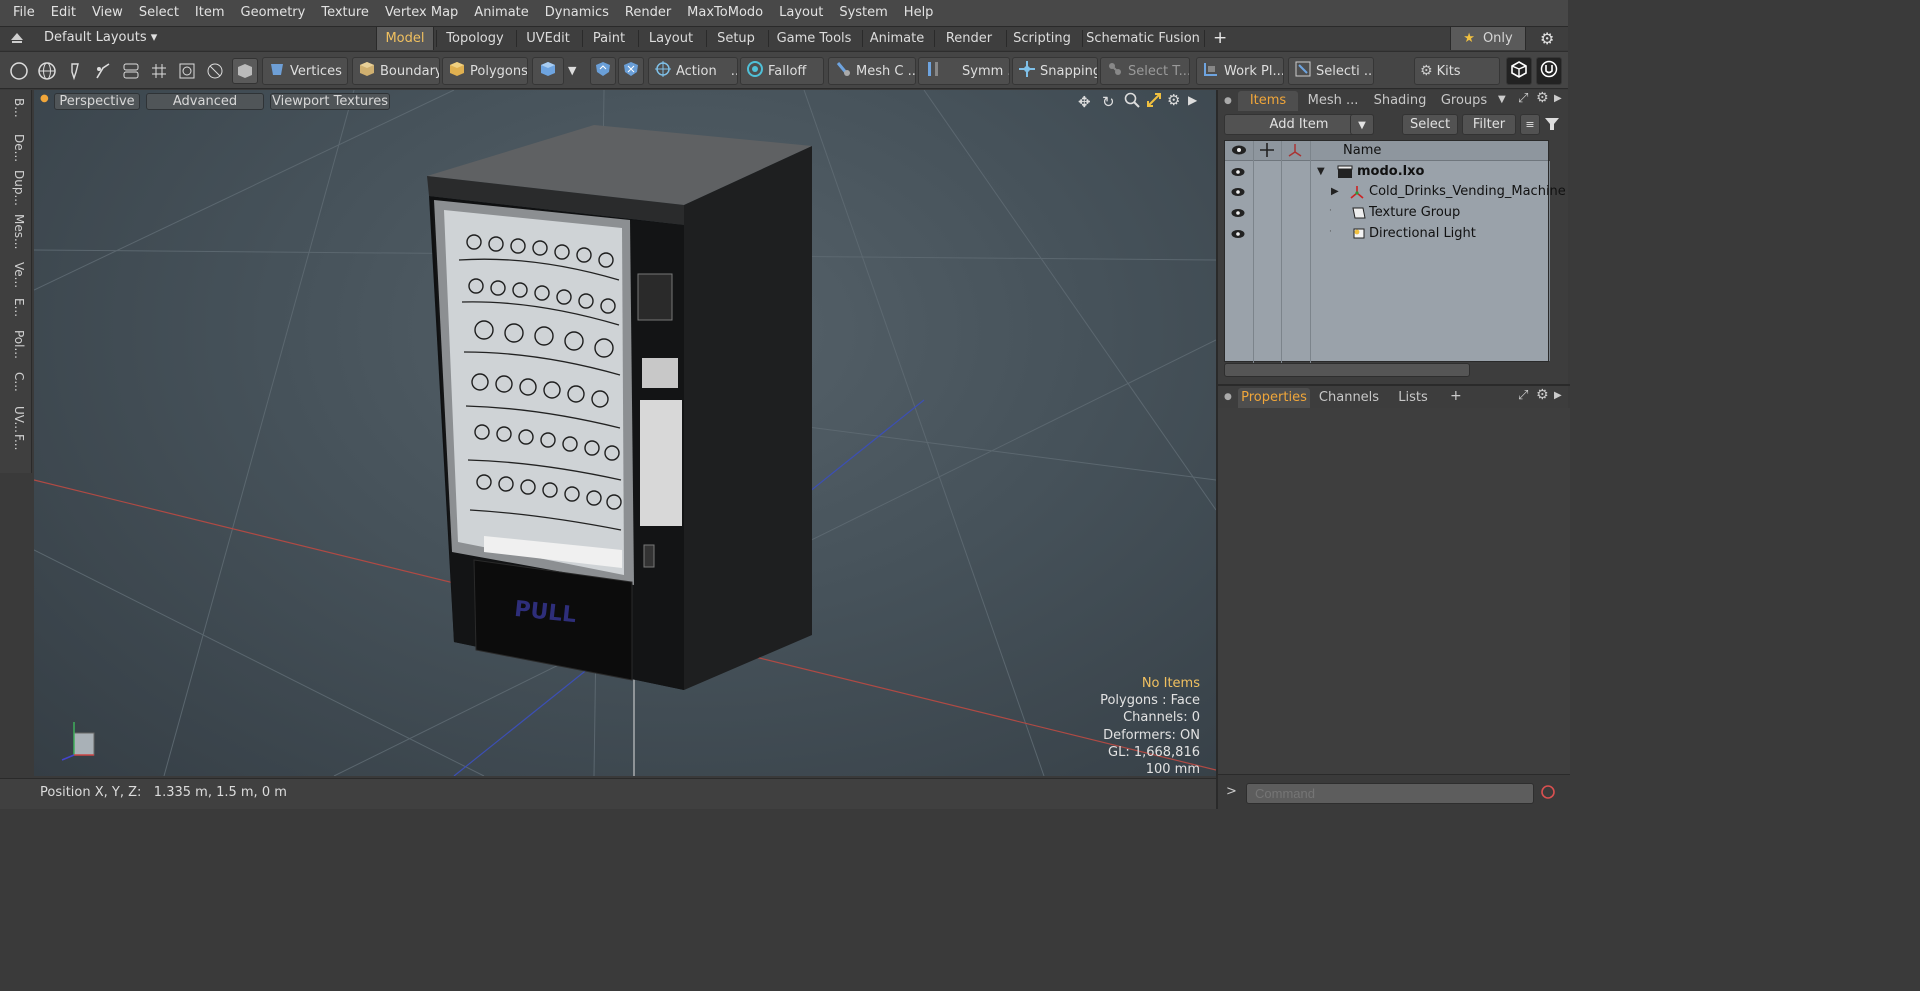  What do you see at coordinates (814, 38) in the screenshot?
I see `tab-game-tools: Game Tools` at bounding box center [814, 38].